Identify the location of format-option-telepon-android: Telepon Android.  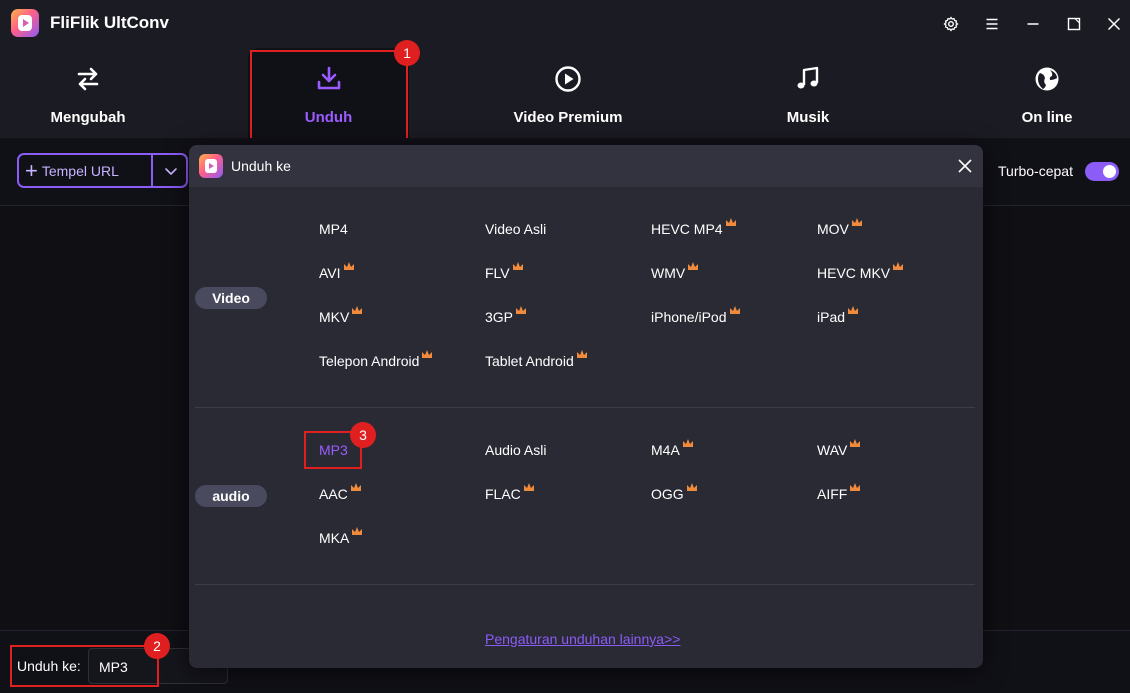
(376, 359).